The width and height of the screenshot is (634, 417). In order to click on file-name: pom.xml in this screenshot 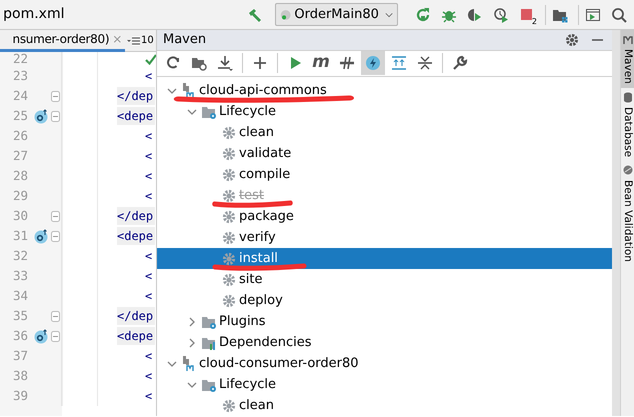, I will do `click(32, 14)`.